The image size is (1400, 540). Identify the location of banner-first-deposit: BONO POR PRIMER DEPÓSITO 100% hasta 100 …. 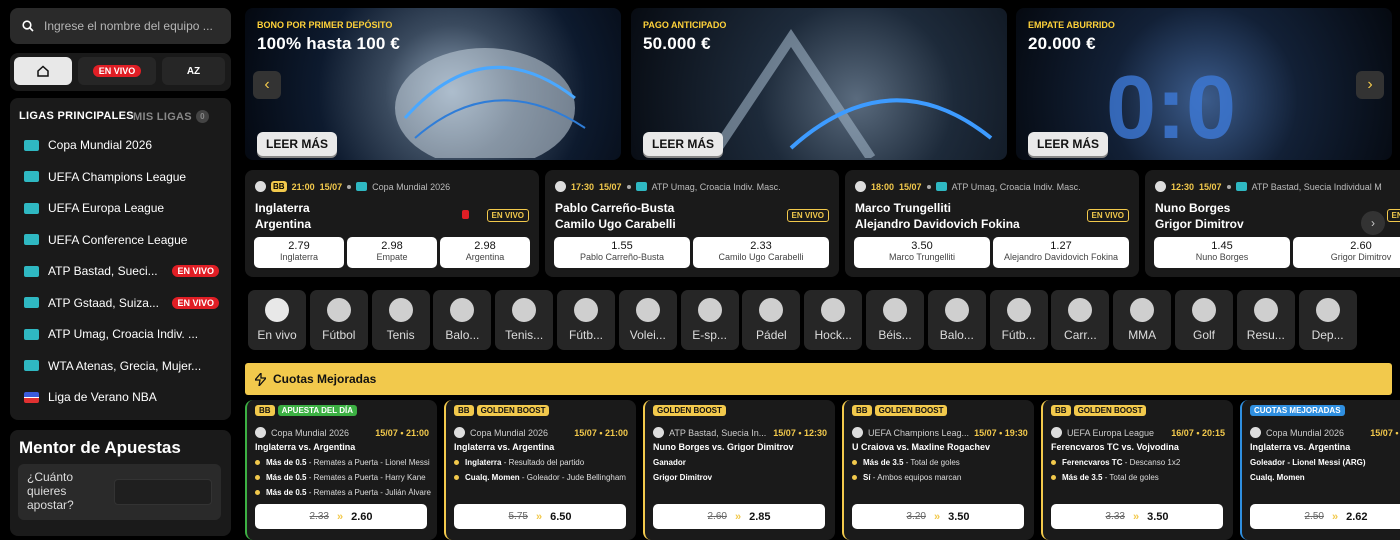
(433, 84).